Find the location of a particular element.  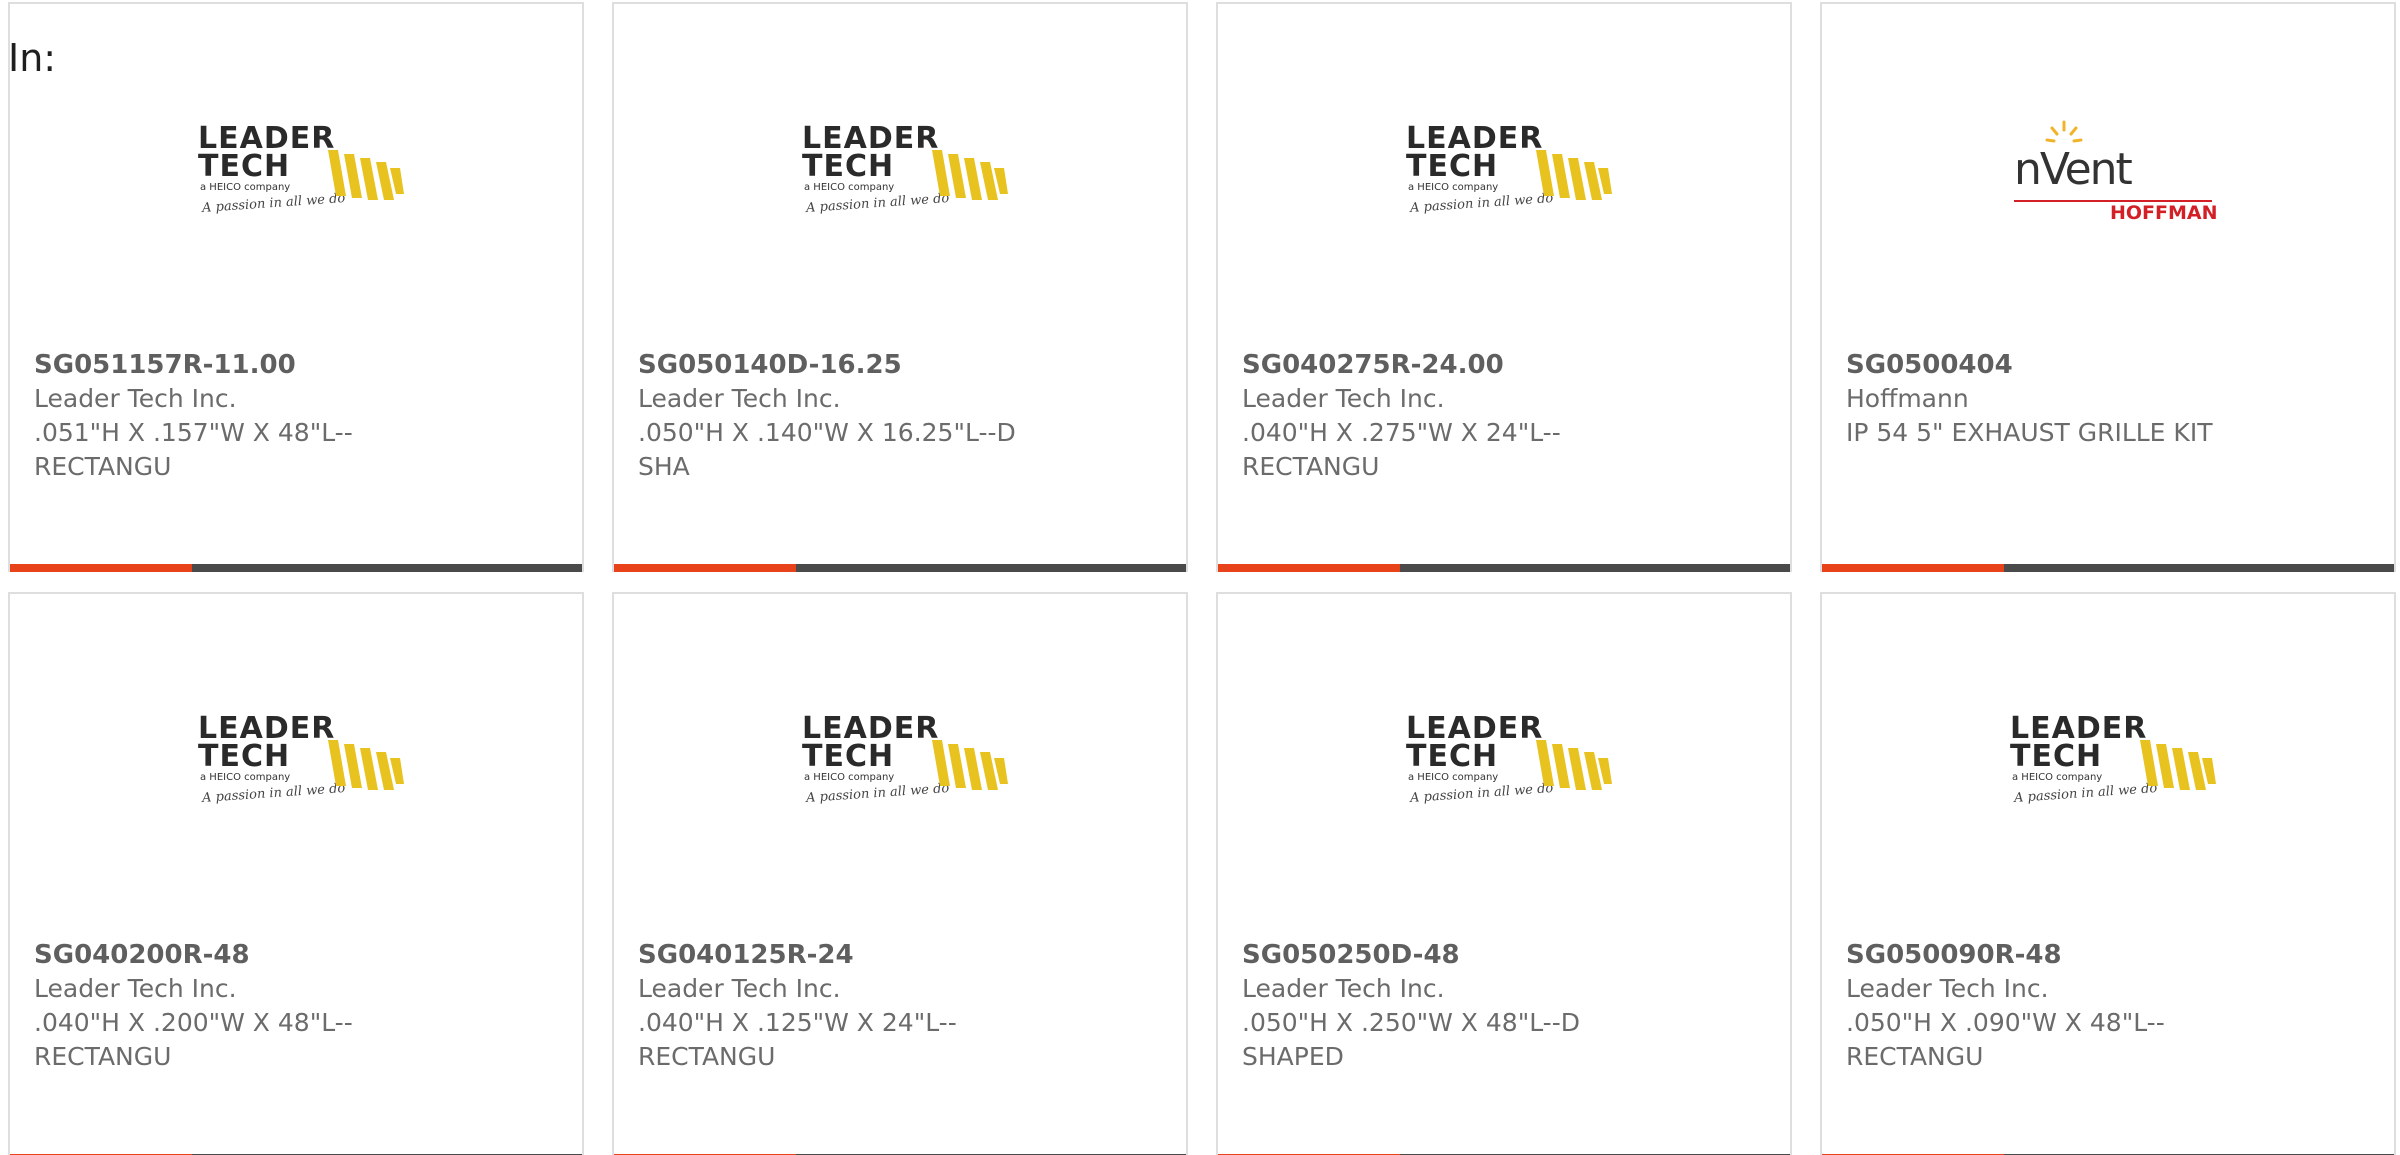

product-sku: SG0500404 is located at coordinates (2106, 365).